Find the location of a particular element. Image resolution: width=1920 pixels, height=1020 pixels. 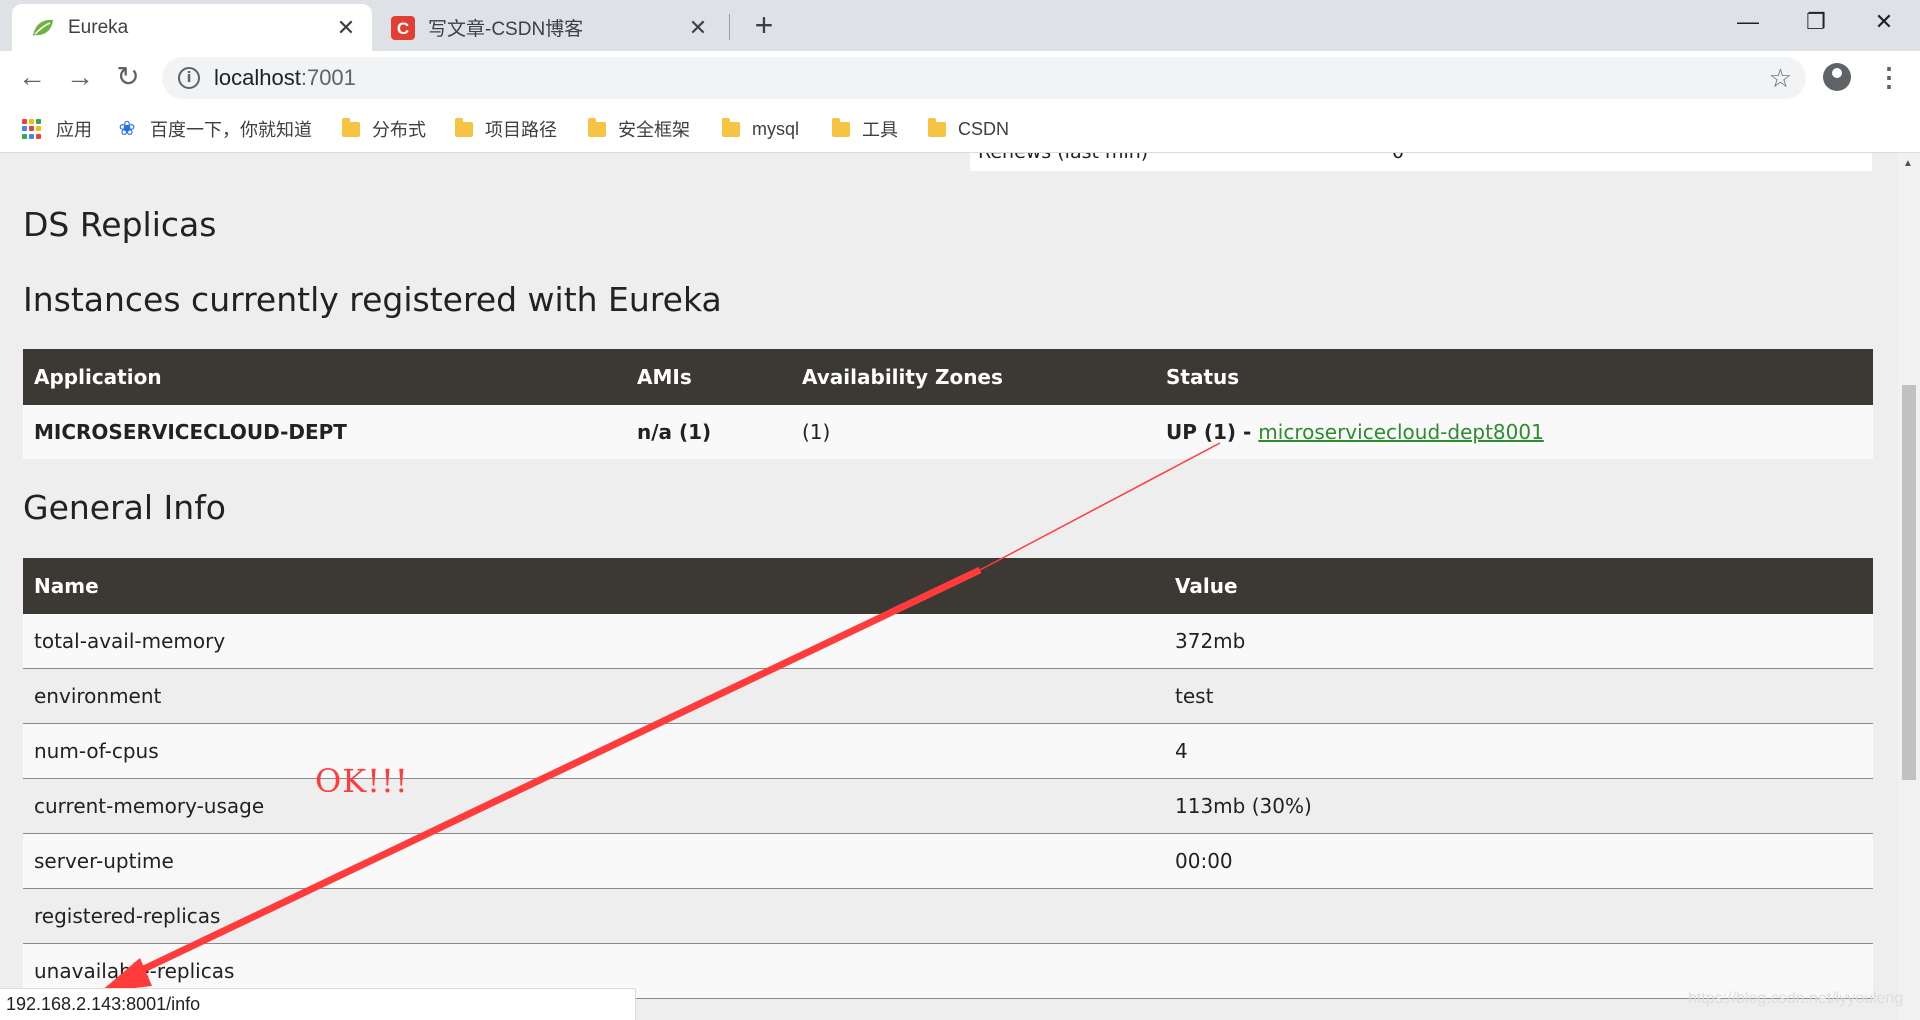

annotation-text: OK!!! is located at coordinates (362, 781).